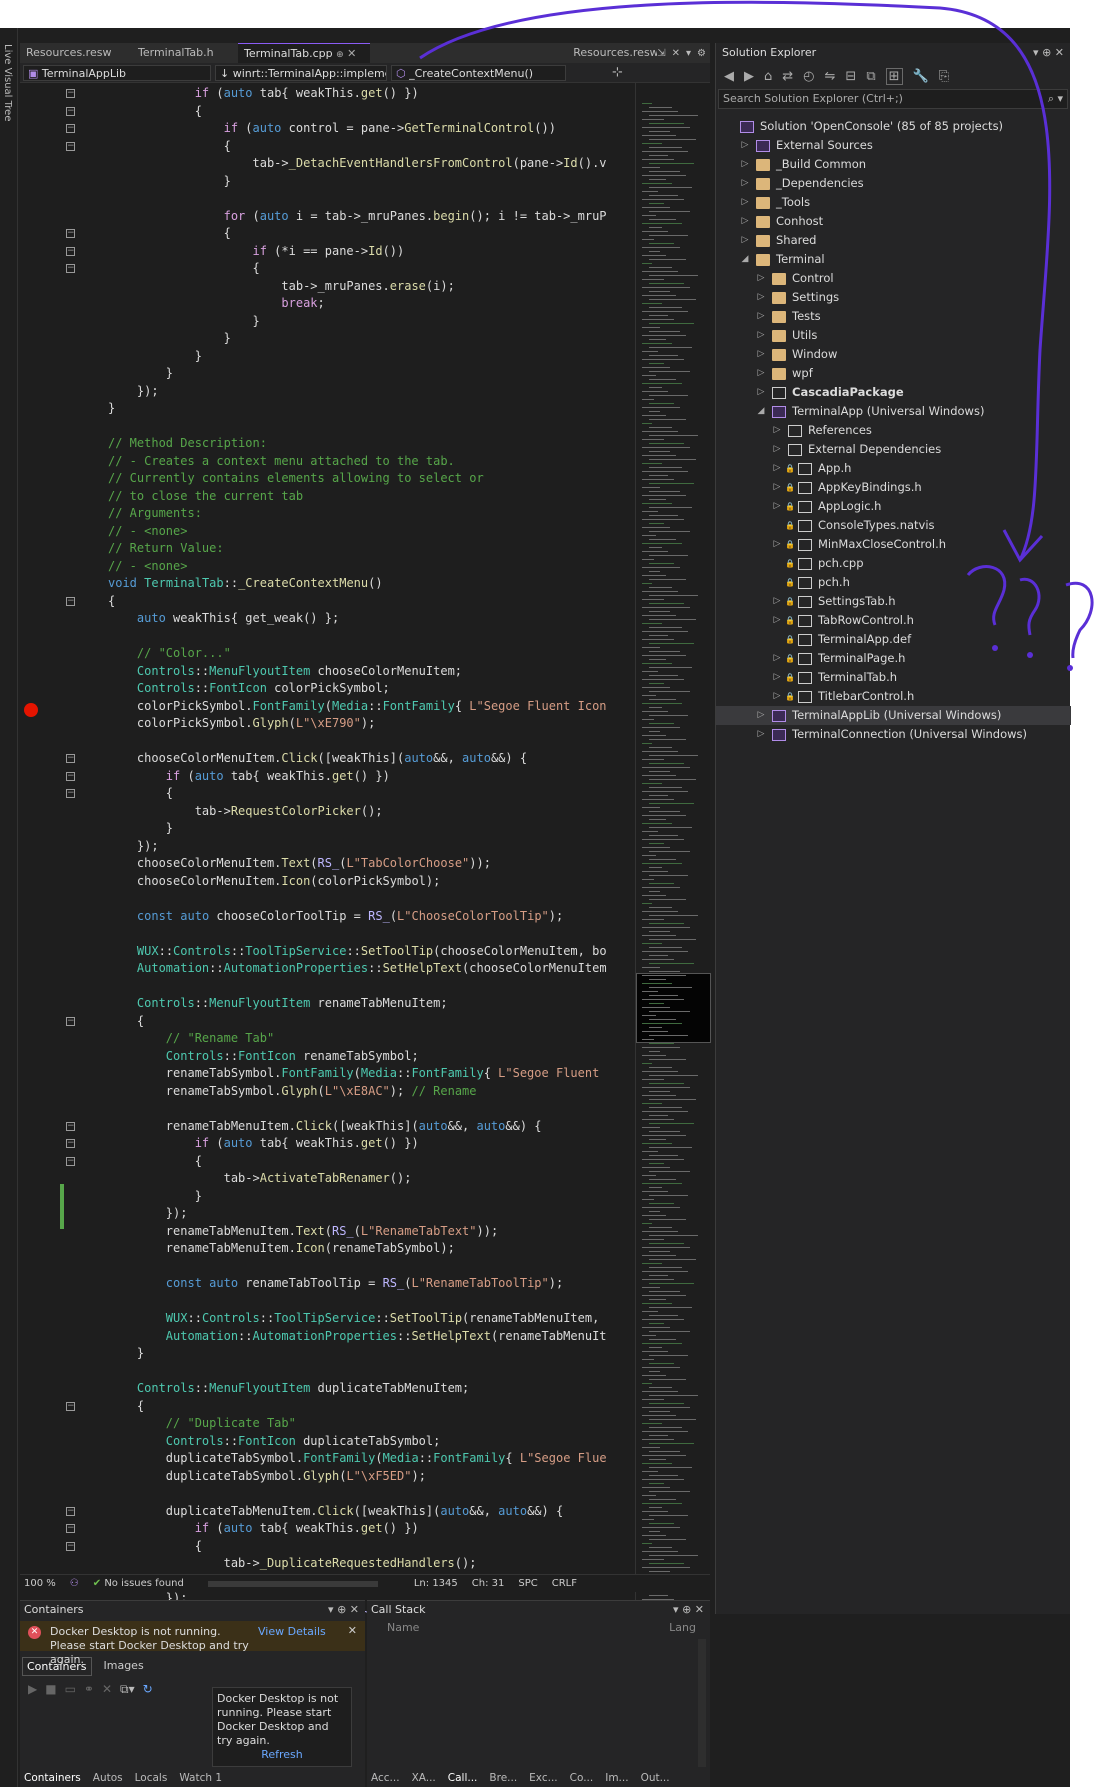 This screenshot has height=1787, width=1095. What do you see at coordinates (729, 76) in the screenshot?
I see `back-icon: ◀` at bounding box center [729, 76].